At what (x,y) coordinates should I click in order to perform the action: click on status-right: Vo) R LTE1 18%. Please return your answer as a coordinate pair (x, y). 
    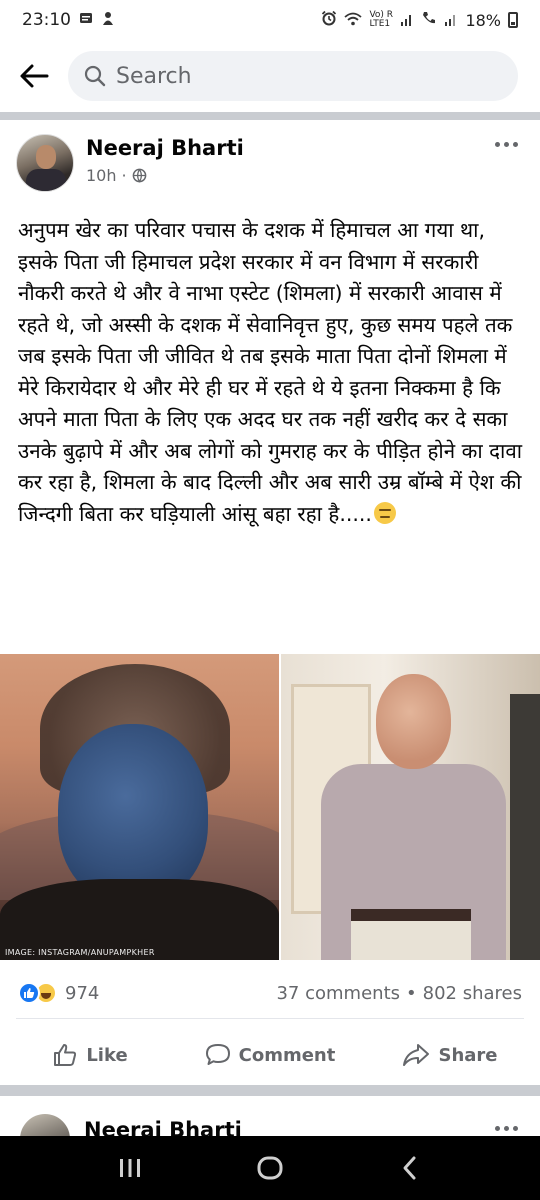
    Looking at the image, I should click on (419, 20).